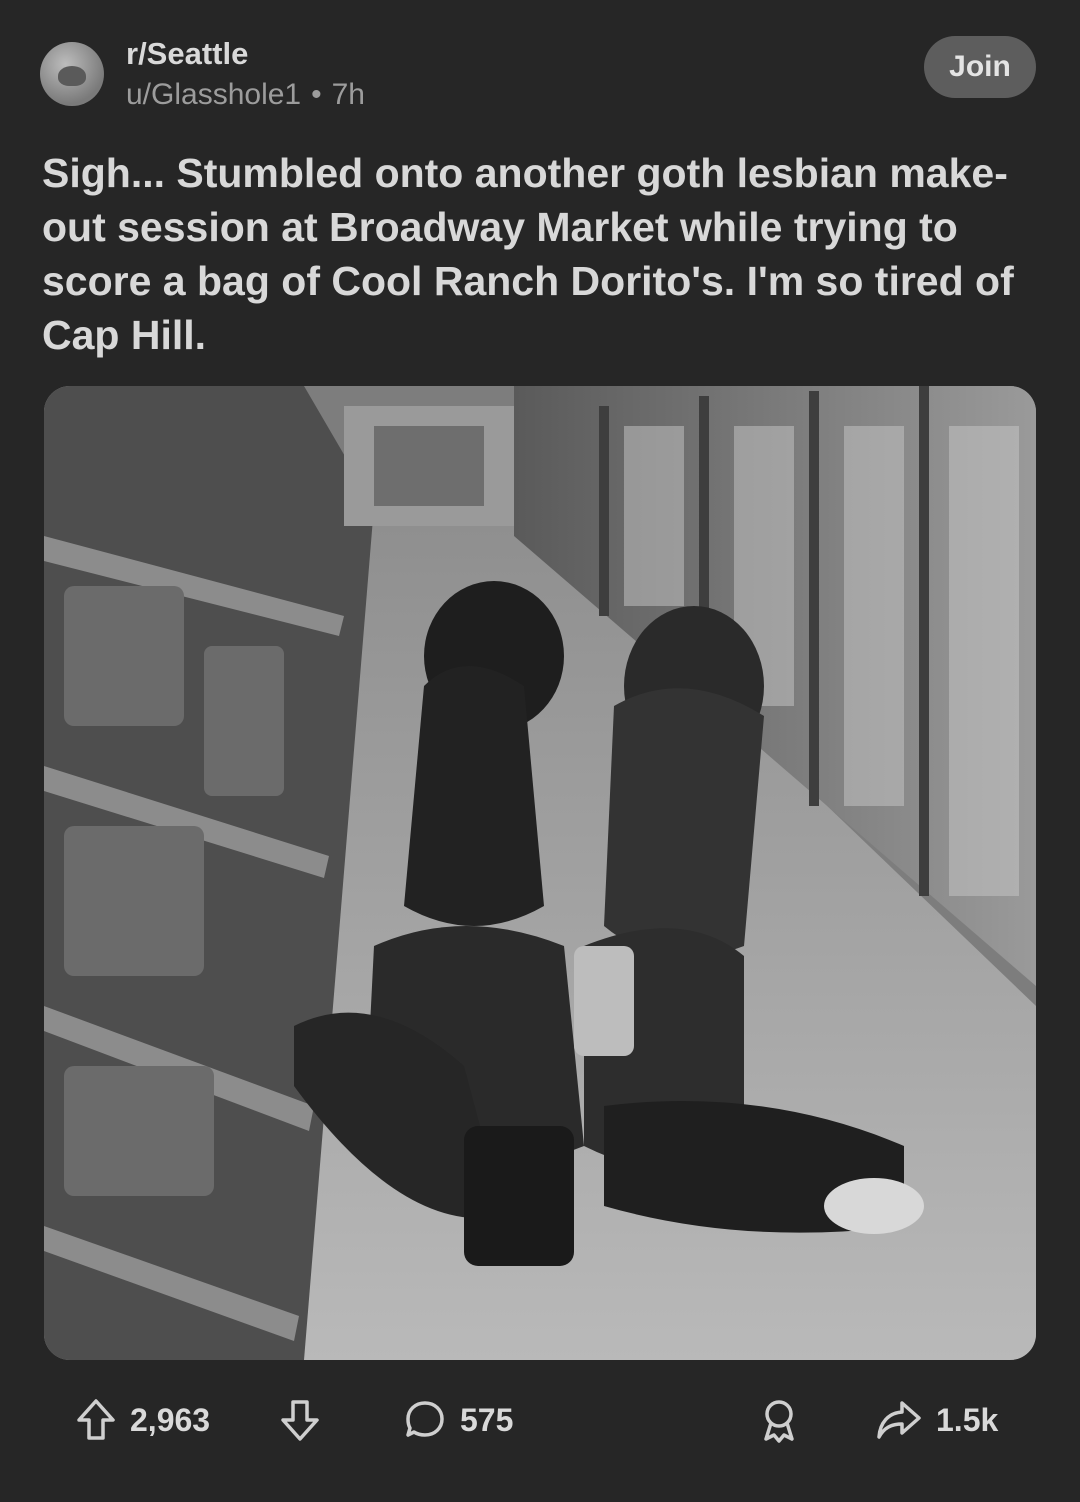 This screenshot has width=1080, height=1502. What do you see at coordinates (425, 1420) in the screenshot?
I see `comment-bubble-icon` at bounding box center [425, 1420].